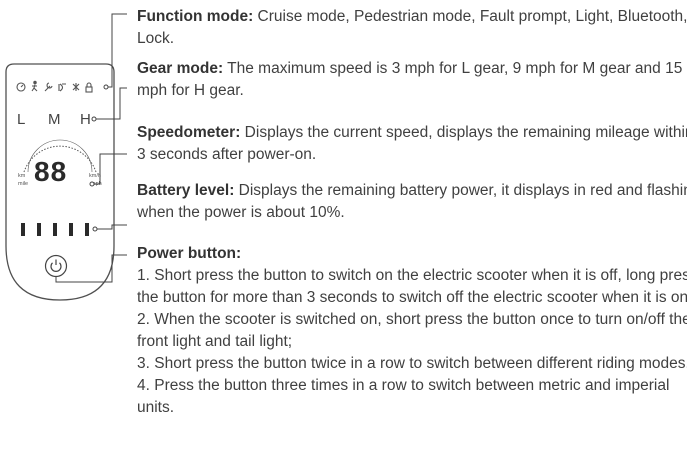  Describe the element at coordinates (21, 87) in the screenshot. I see `cruise-icon` at that location.